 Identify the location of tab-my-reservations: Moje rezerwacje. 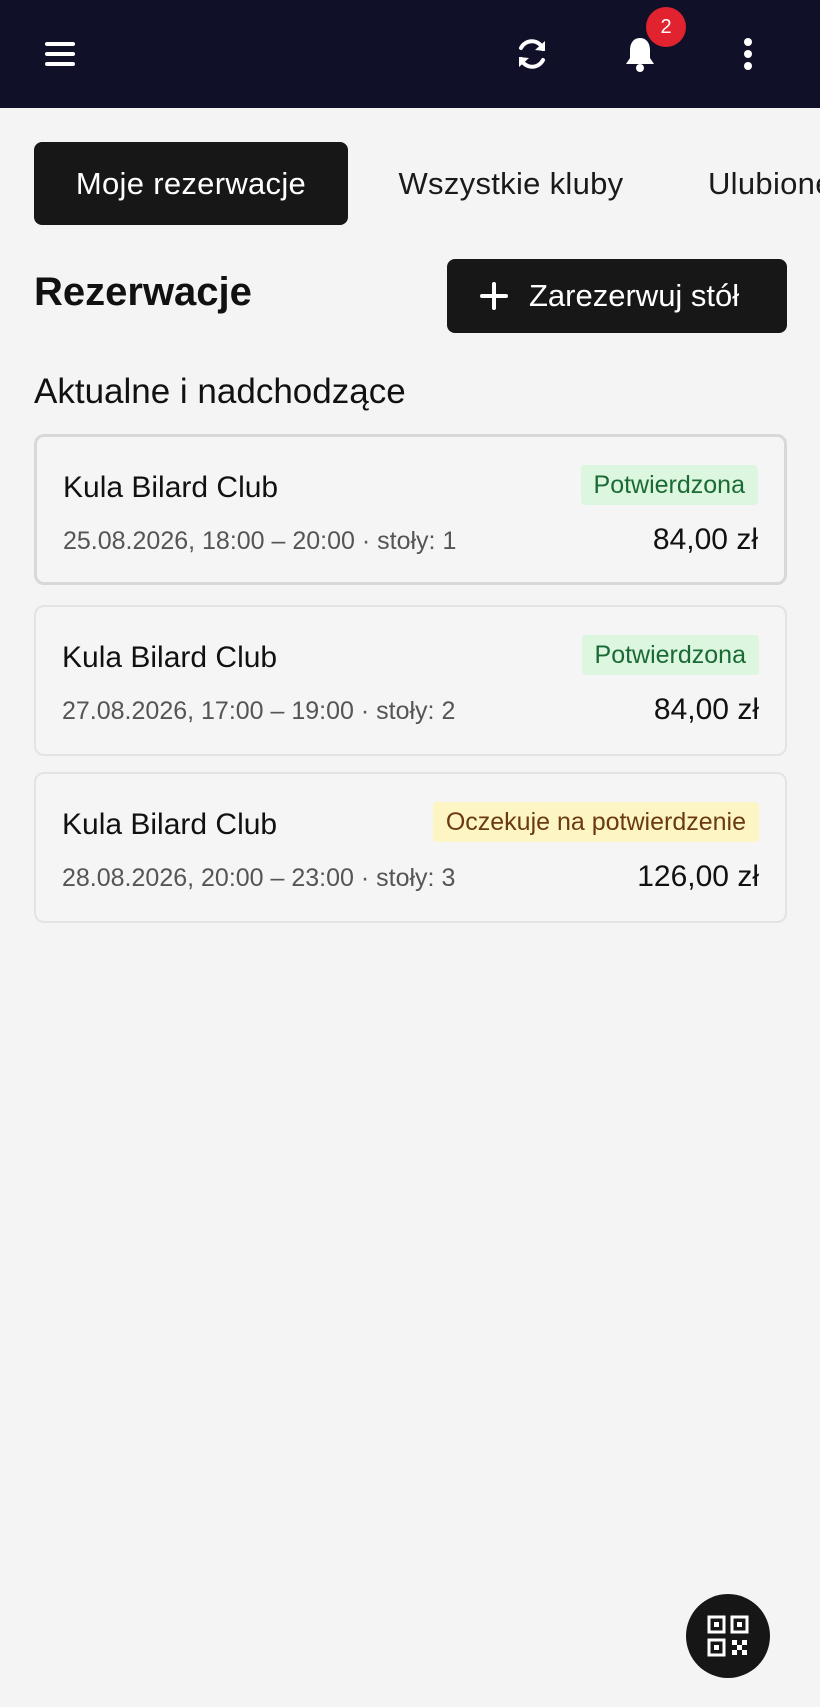
(191, 183).